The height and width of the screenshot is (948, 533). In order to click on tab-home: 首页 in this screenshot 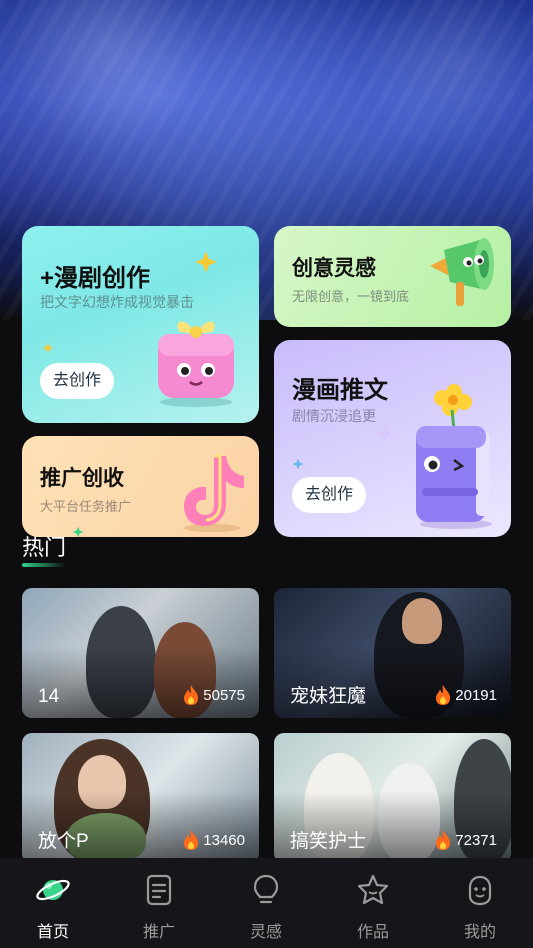, I will do `click(53, 903)`.